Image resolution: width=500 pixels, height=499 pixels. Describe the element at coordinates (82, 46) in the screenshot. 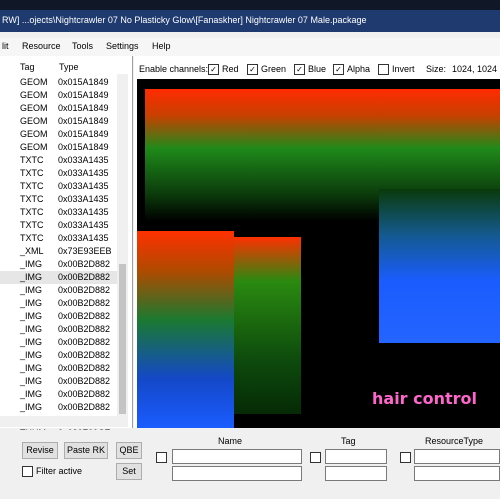

I see `menu-tools: Tools` at that location.